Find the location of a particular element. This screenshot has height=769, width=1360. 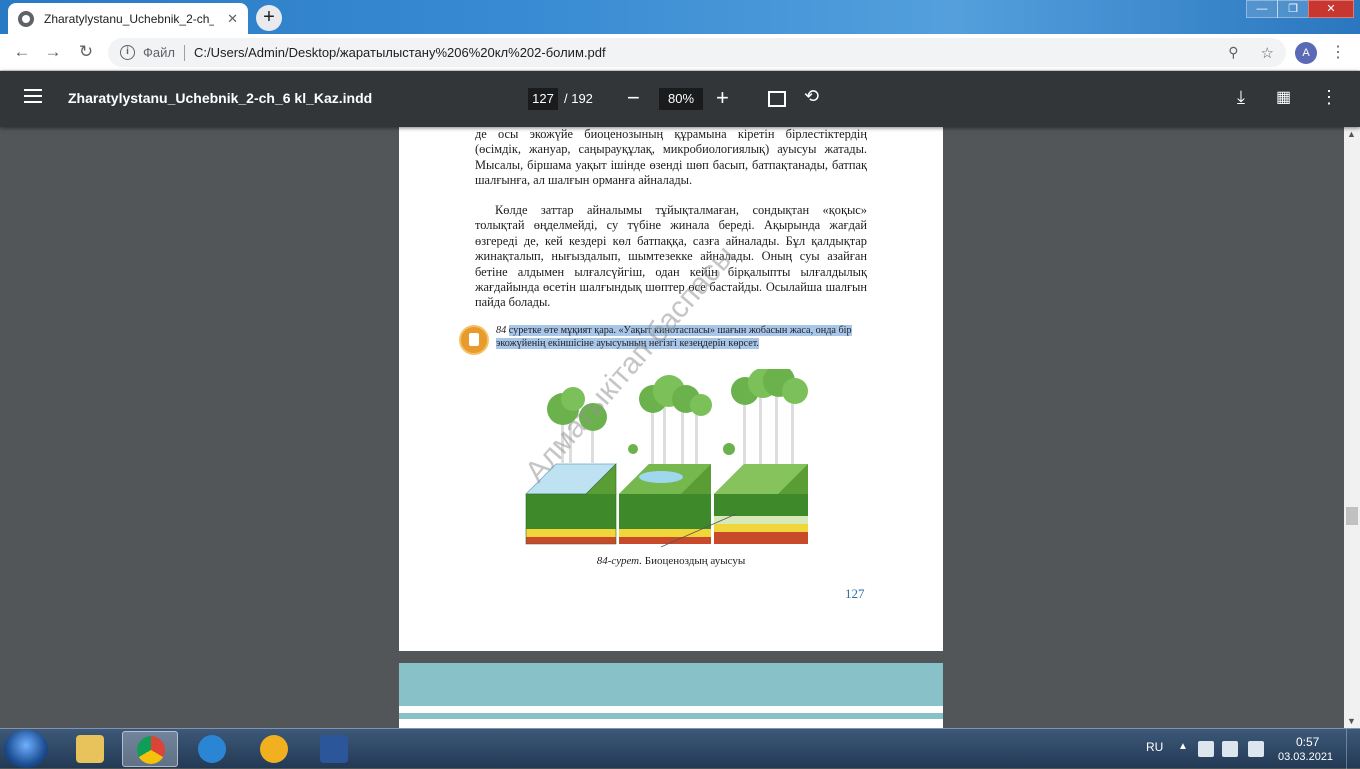

fit-page-icon is located at coordinates (777, 99).